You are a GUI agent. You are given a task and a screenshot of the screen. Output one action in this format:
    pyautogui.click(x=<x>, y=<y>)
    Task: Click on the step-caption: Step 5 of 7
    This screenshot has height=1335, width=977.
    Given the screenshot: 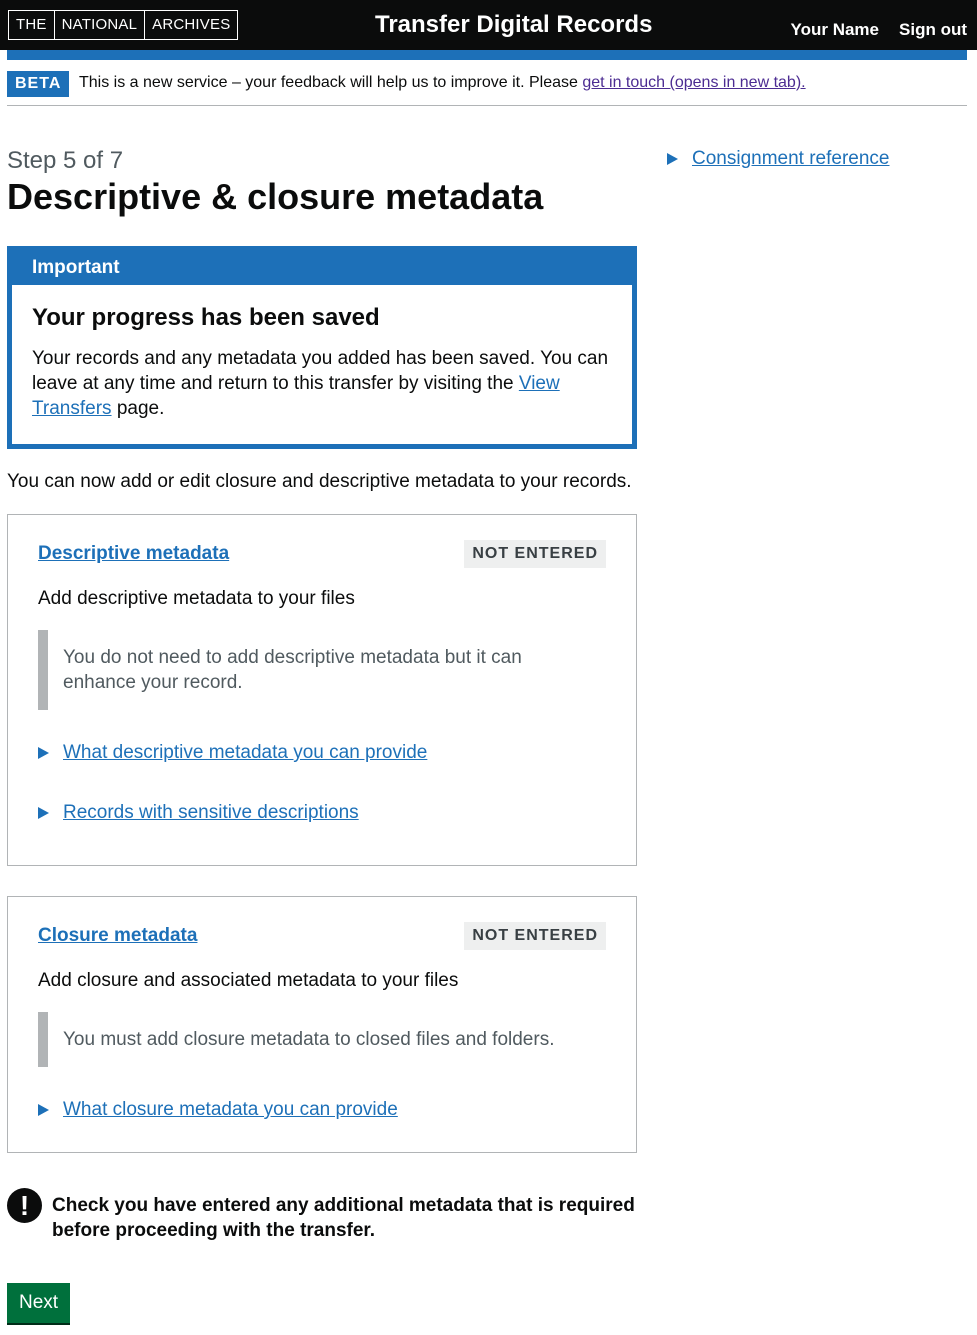 What is the action you would take?
    pyautogui.click(x=65, y=160)
    